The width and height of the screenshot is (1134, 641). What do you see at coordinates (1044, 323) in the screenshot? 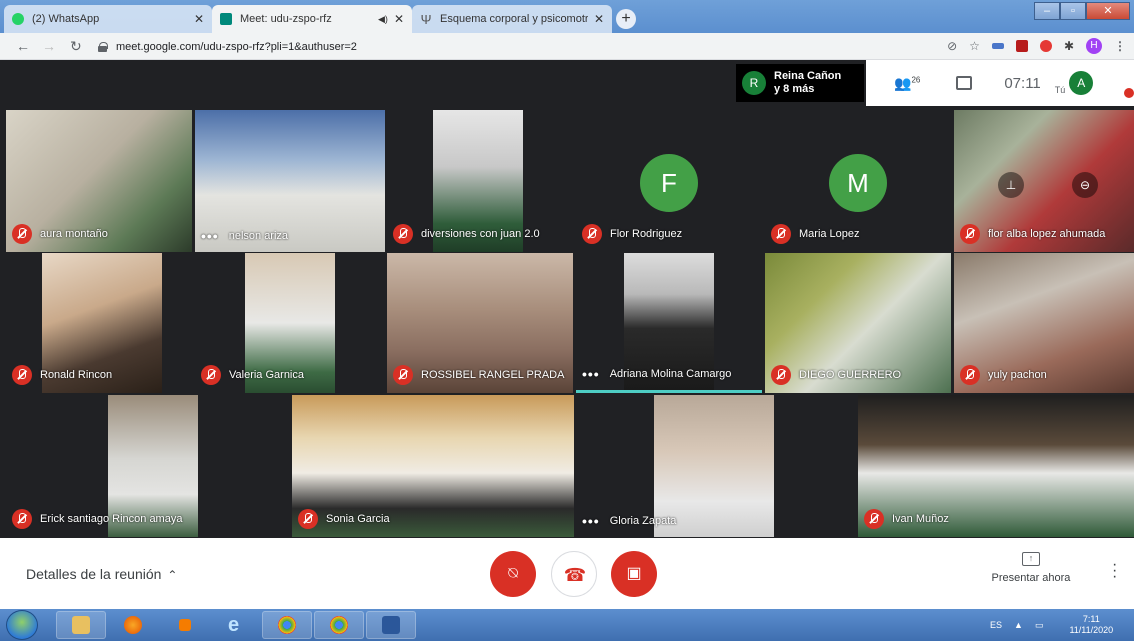
I see `participant-tile: yuly pachon` at bounding box center [1044, 323].